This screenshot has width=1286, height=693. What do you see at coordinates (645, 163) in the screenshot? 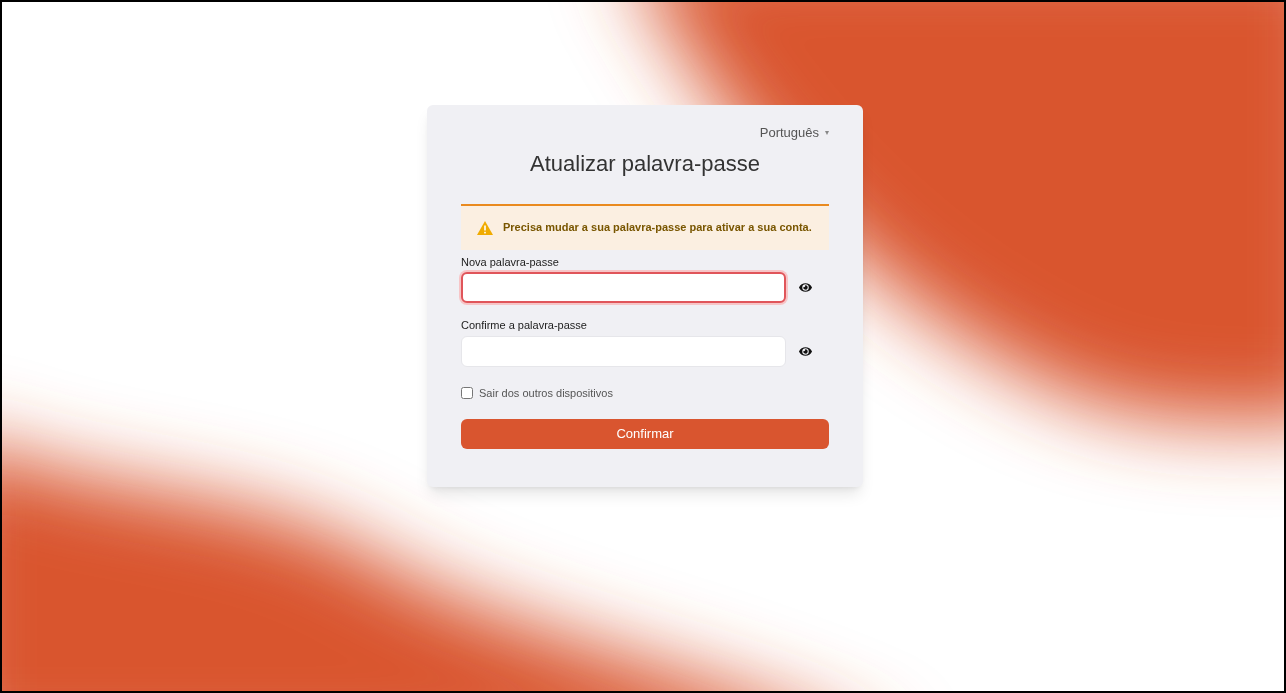
I see `page-title: Atualizar palavra-passe` at bounding box center [645, 163].